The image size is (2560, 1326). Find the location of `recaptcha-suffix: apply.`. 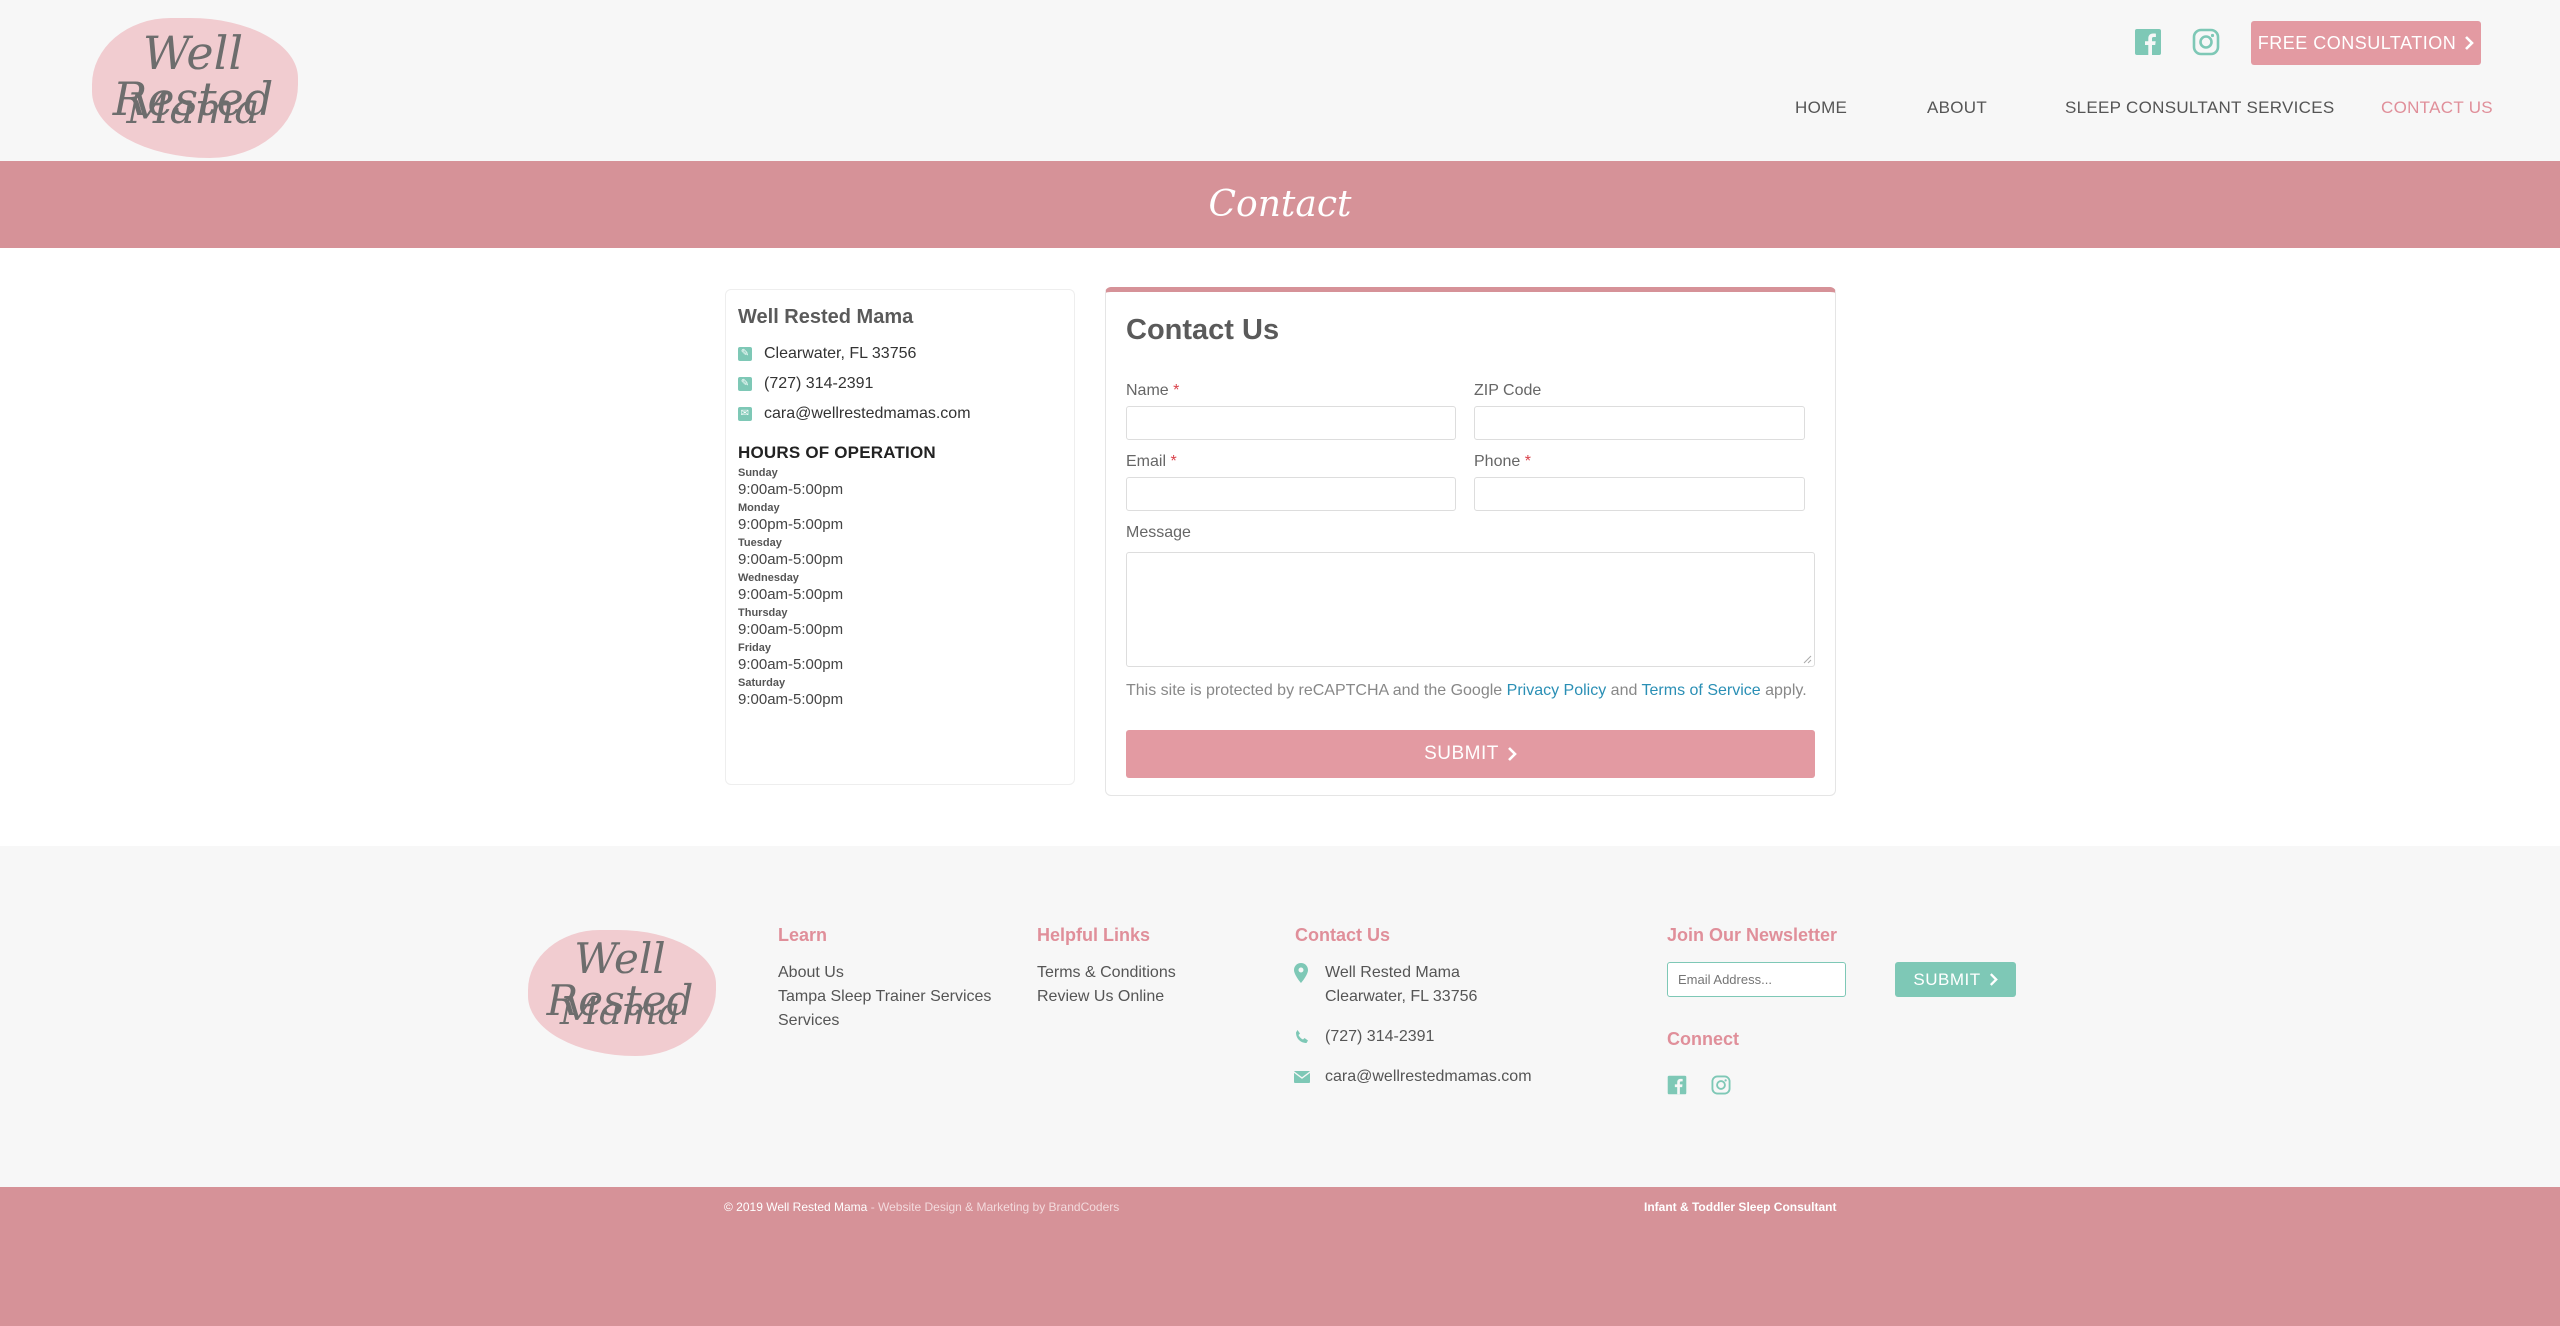

recaptcha-suffix: apply. is located at coordinates (1786, 690).